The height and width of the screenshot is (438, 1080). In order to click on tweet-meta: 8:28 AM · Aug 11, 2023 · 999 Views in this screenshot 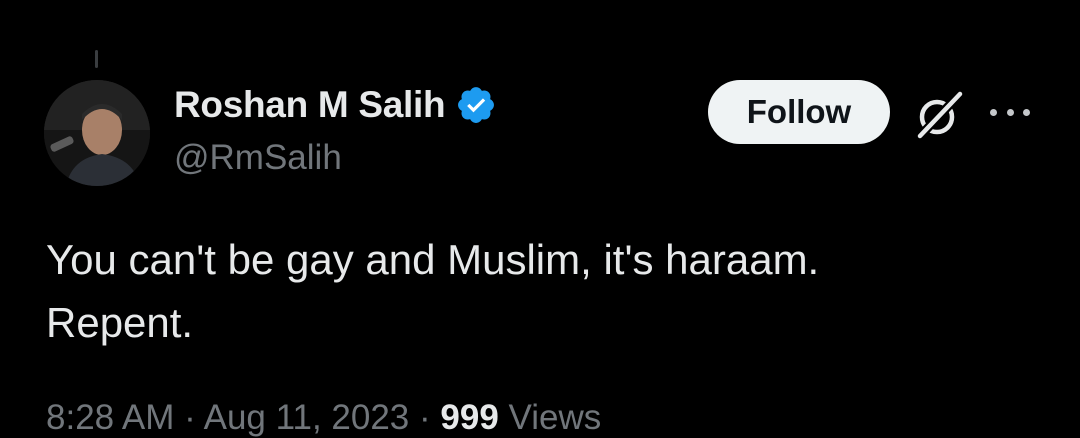, I will do `click(323, 418)`.